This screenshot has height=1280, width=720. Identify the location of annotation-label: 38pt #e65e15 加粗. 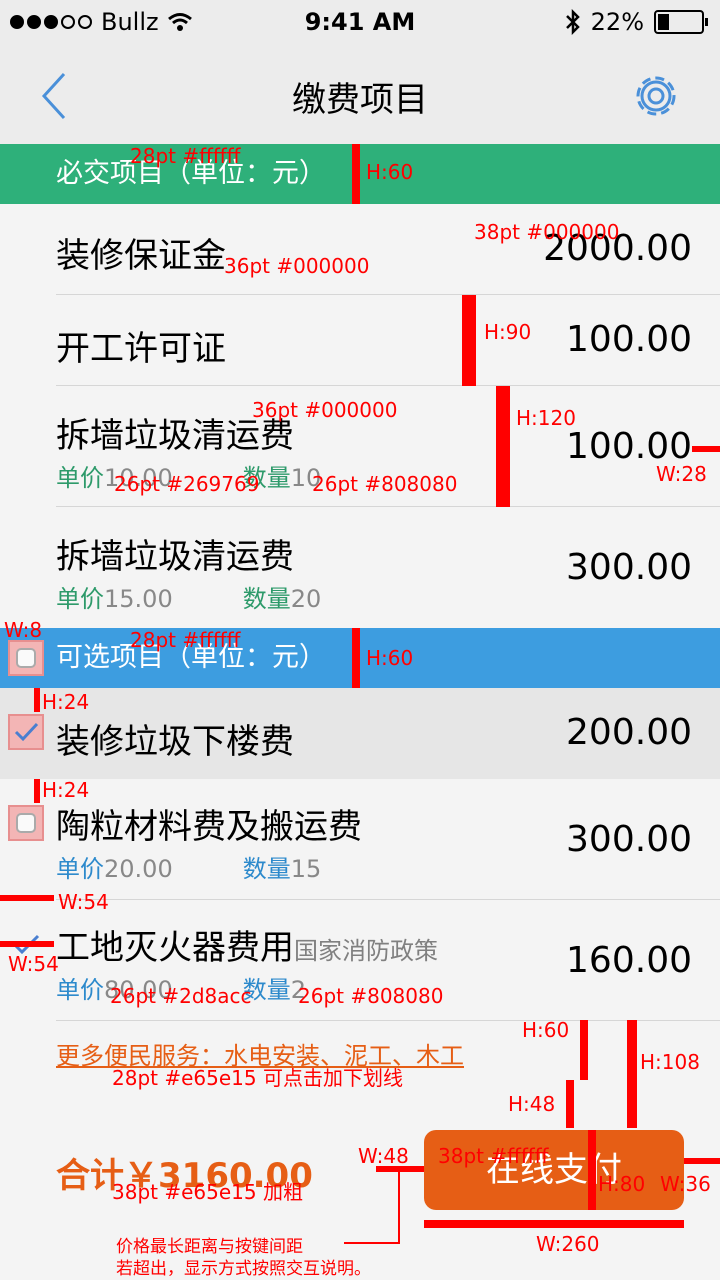
(207, 1192).